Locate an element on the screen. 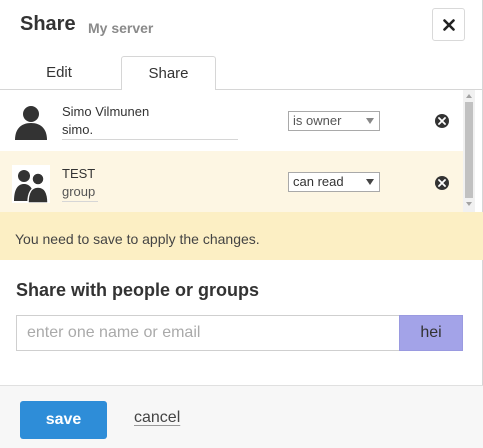 The image size is (483, 448). tab-share: Share is located at coordinates (168, 73).